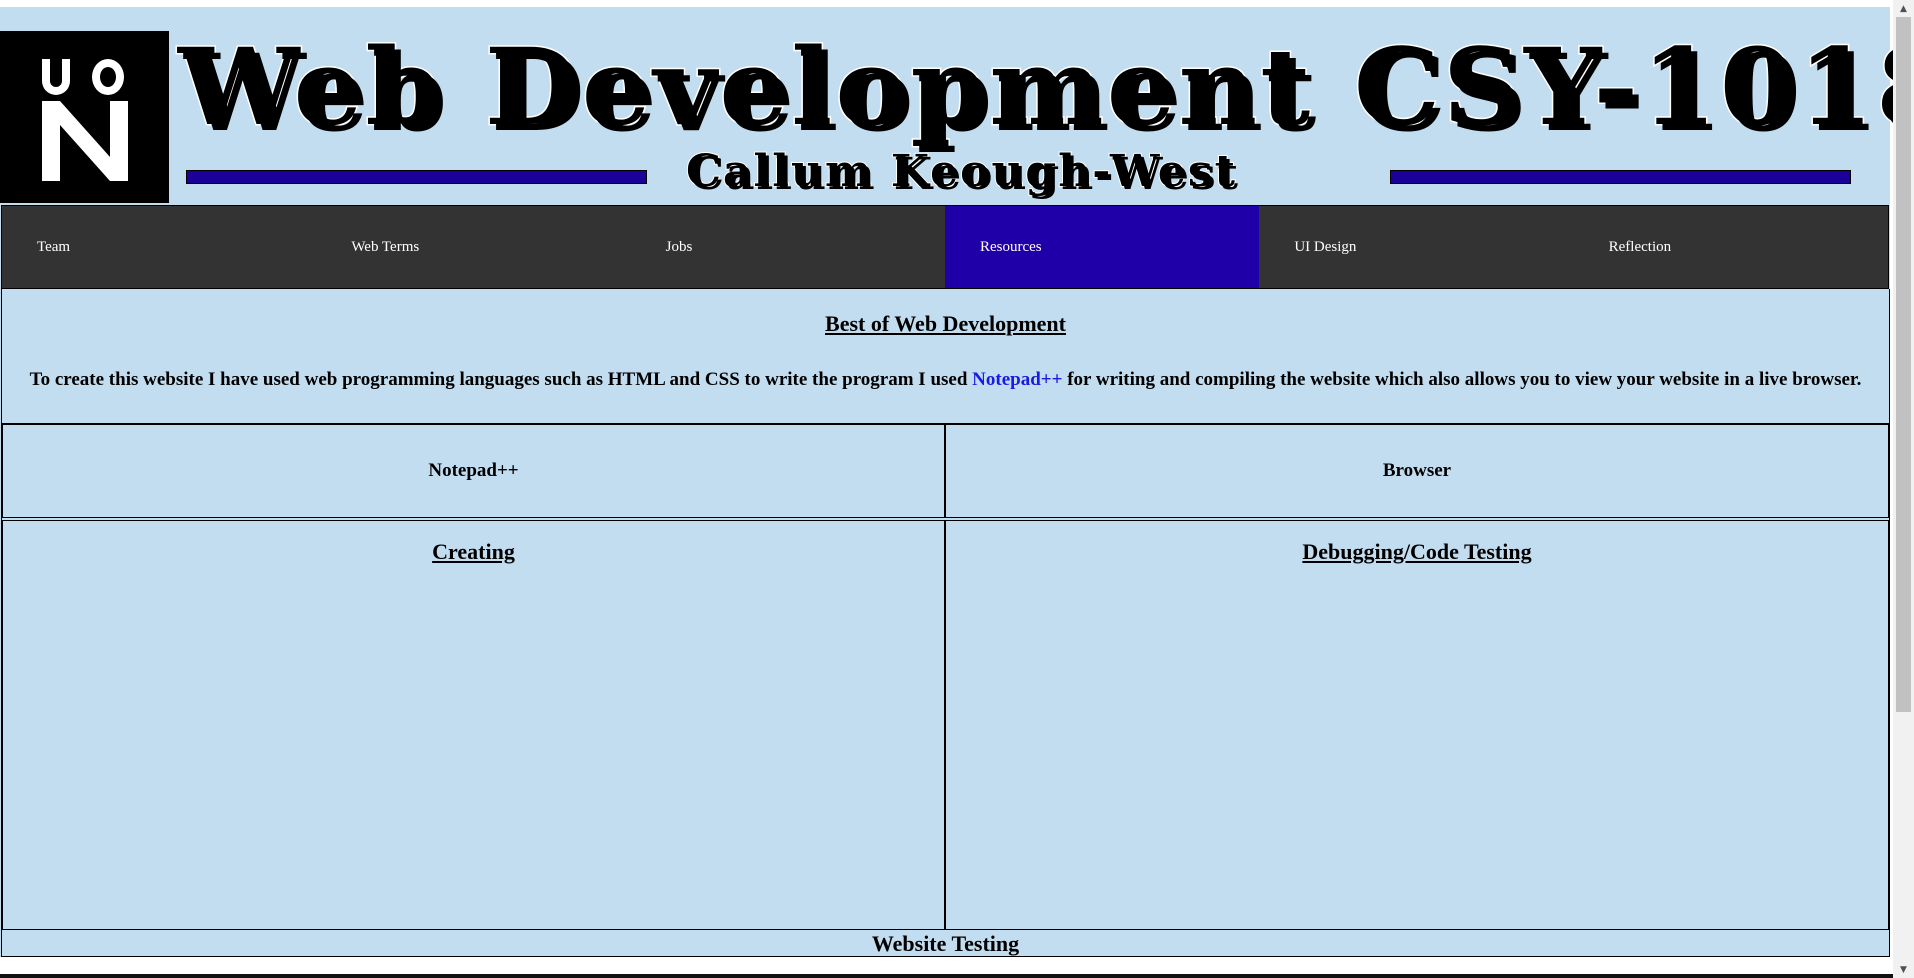 This screenshot has width=1914, height=978. I want to click on nav-item-resources: Resources, so click(1102, 247).